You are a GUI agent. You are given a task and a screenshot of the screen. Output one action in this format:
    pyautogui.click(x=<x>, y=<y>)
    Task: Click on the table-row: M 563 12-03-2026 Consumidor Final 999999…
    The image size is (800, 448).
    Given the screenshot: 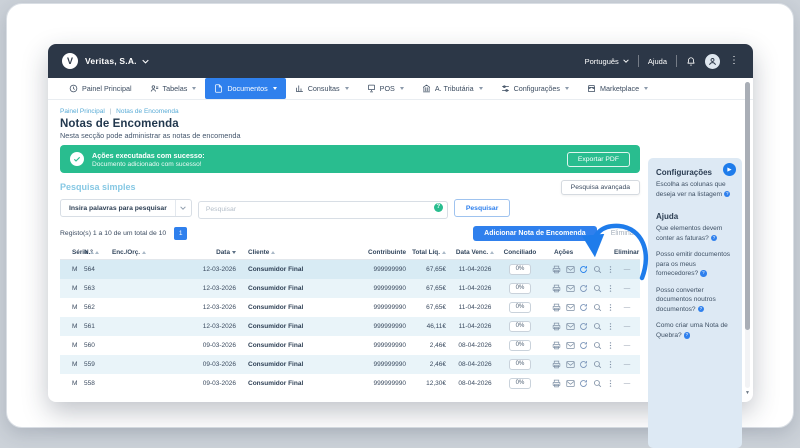 What is the action you would take?
    pyautogui.click(x=350, y=288)
    